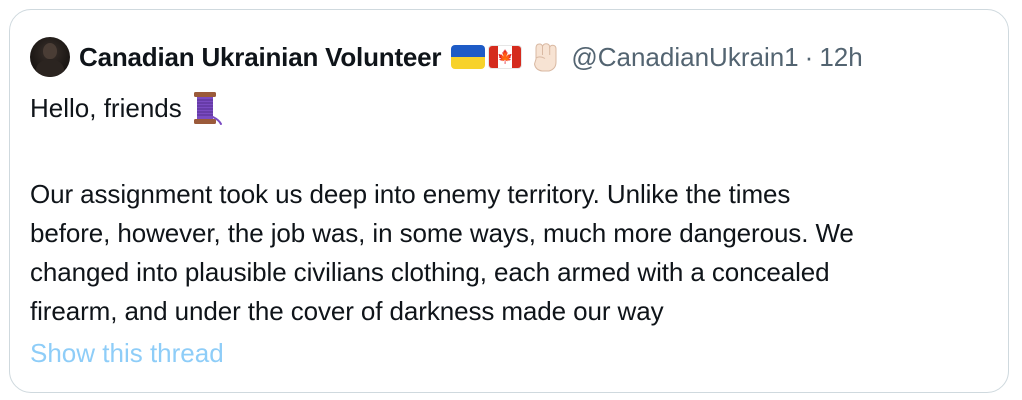  What do you see at coordinates (468, 57) in the screenshot?
I see `ukraine-flag-icon` at bounding box center [468, 57].